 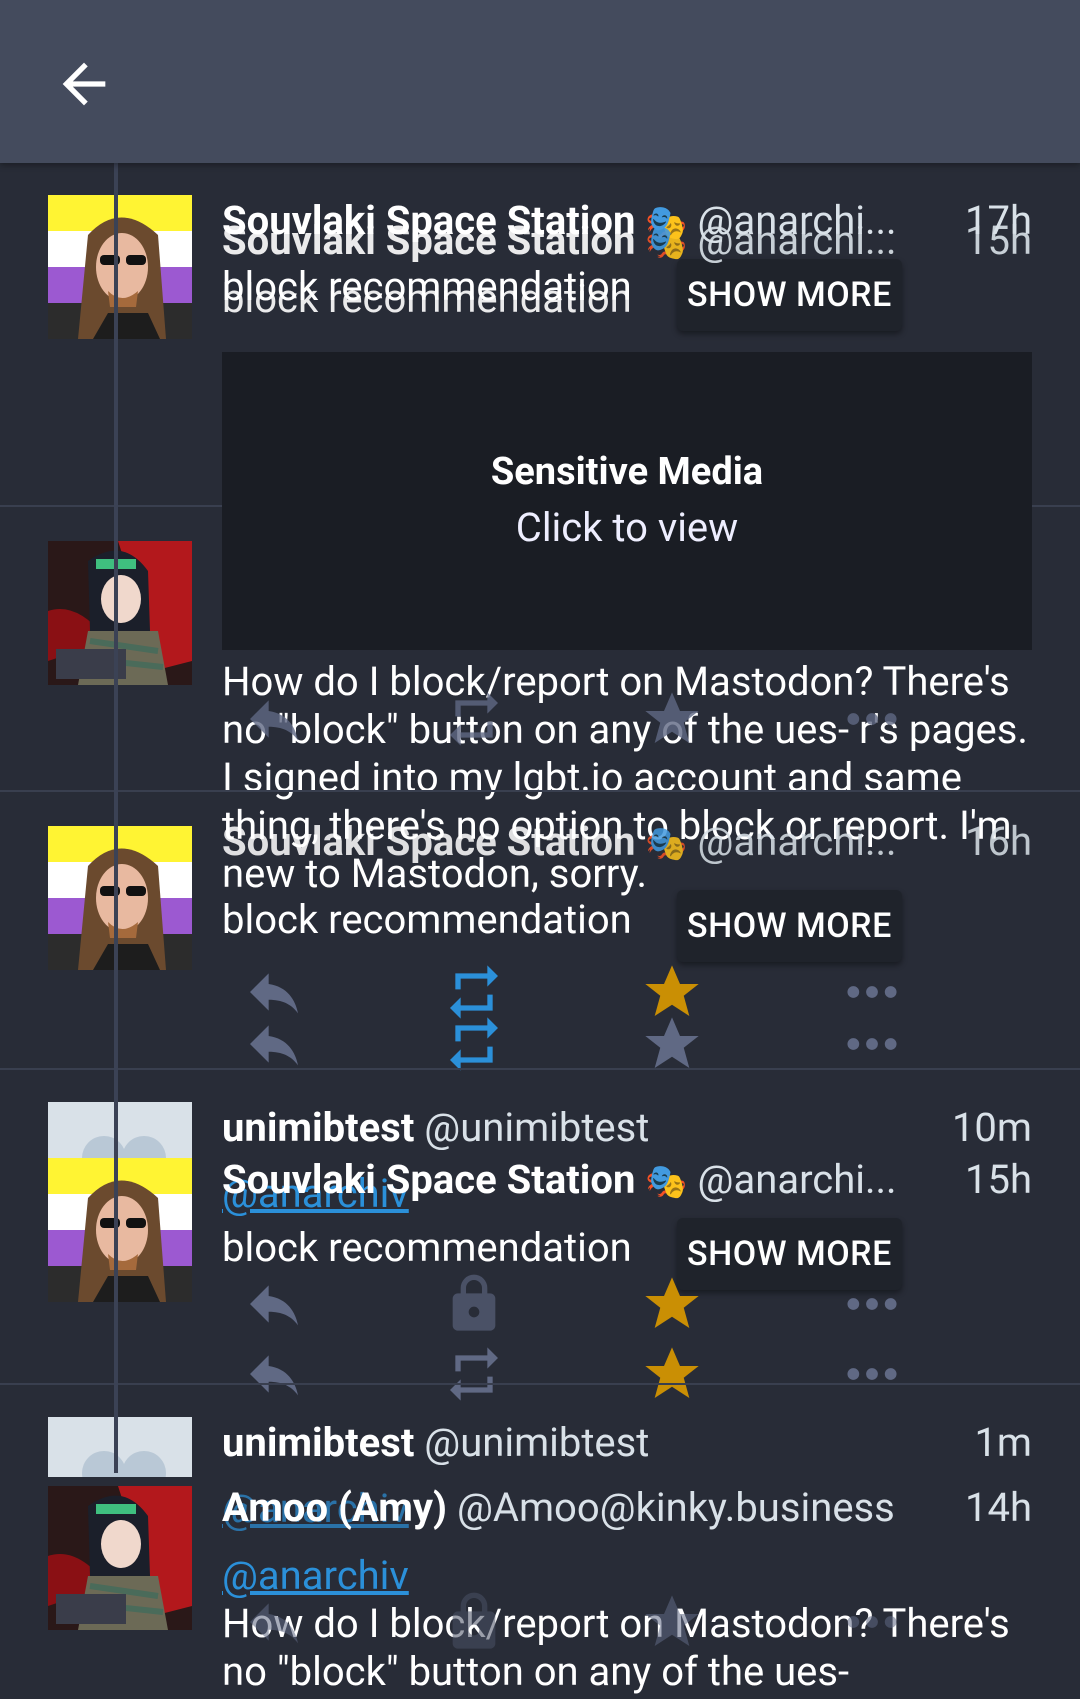 What do you see at coordinates (991, 1127) in the screenshot?
I see `timestamp: 10m` at bounding box center [991, 1127].